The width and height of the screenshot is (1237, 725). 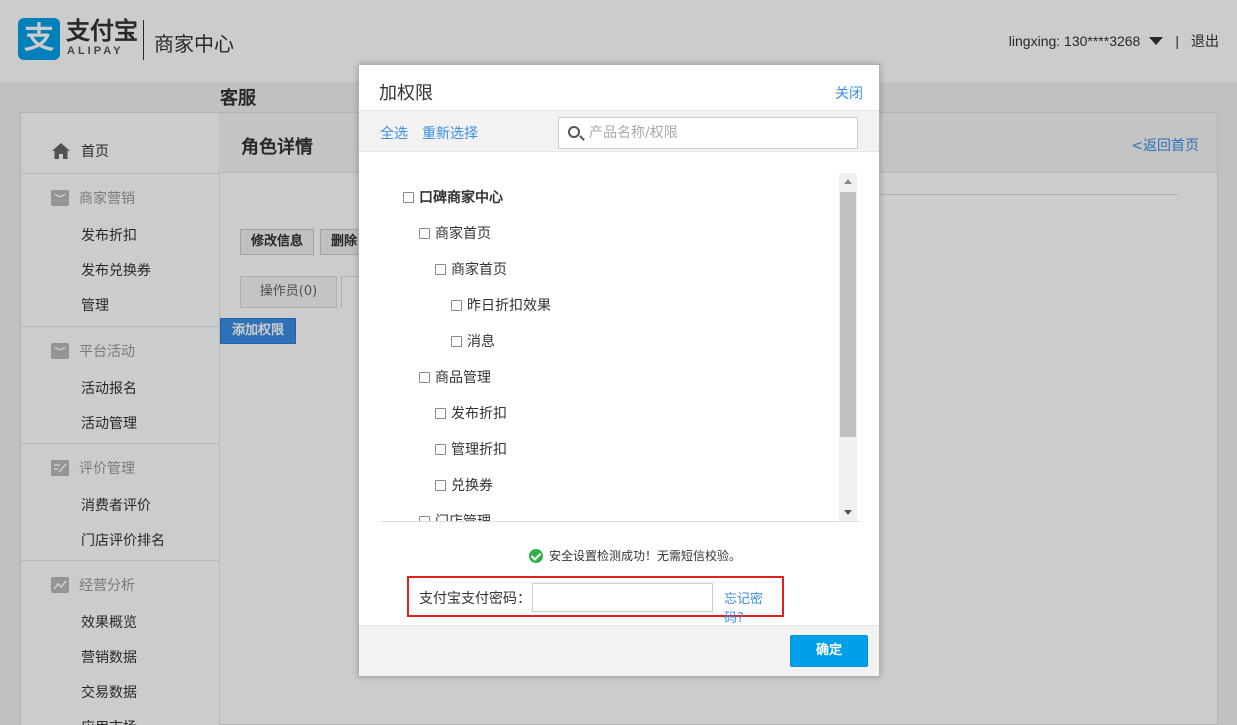 What do you see at coordinates (509, 306) in the screenshot?
I see `tree-item-label: 昨日折扣效果` at bounding box center [509, 306].